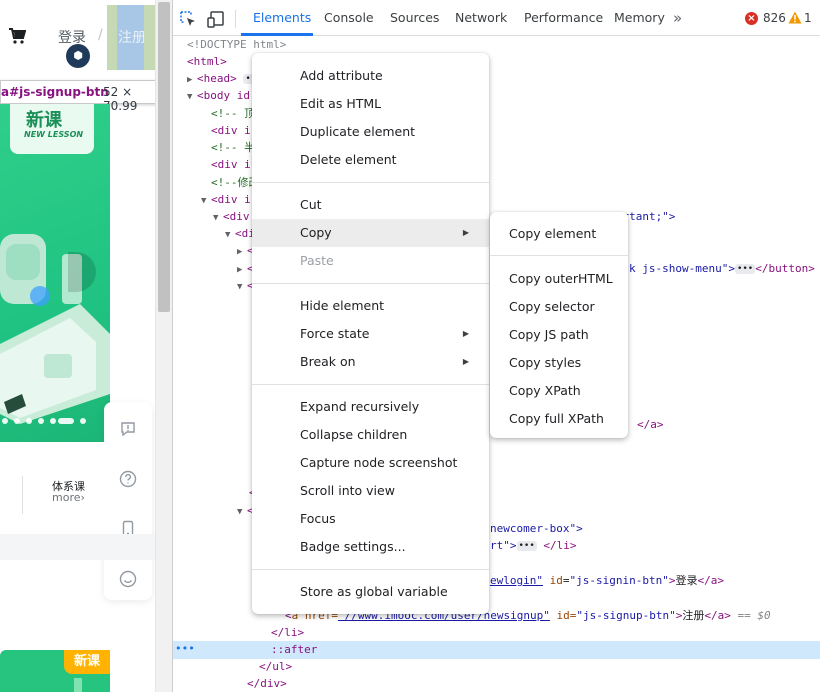 Image resolution: width=820 pixels, height=692 pixels. What do you see at coordinates (68, 497) in the screenshot?
I see `category-more-link: more›` at bounding box center [68, 497].